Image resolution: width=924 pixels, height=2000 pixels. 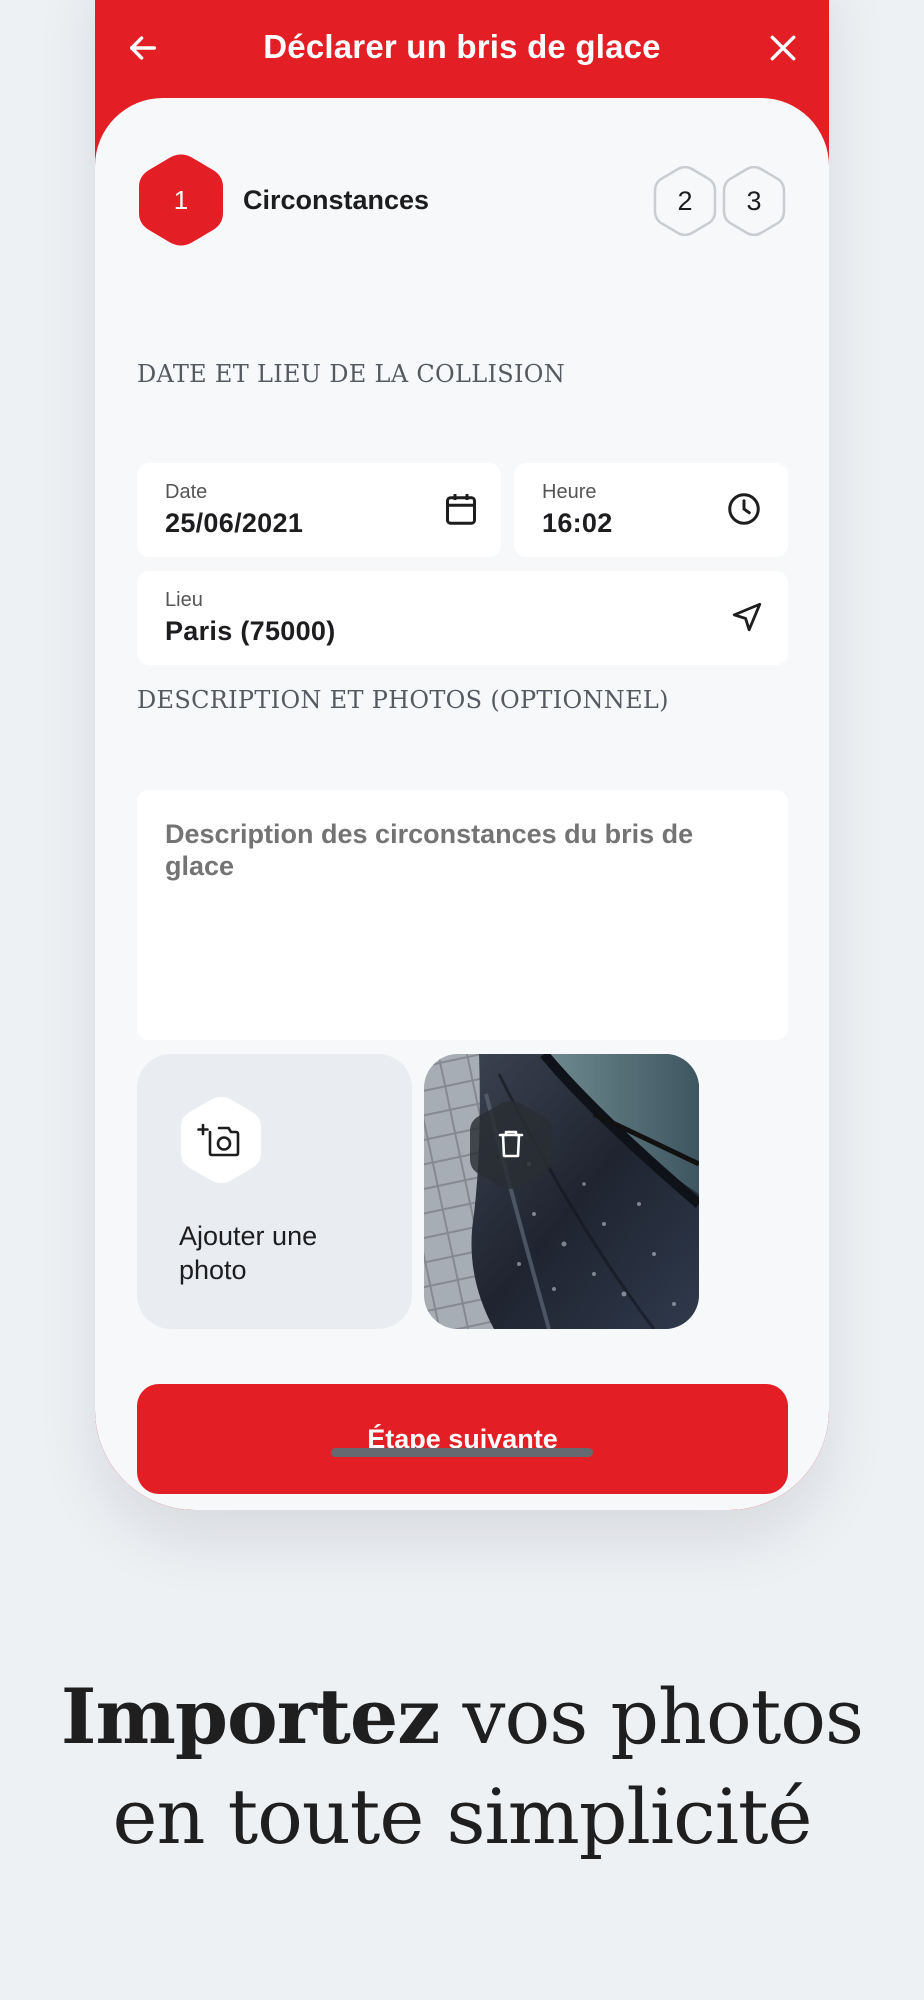 What do you see at coordinates (184, 600) in the screenshot?
I see `location-label: Lieu` at bounding box center [184, 600].